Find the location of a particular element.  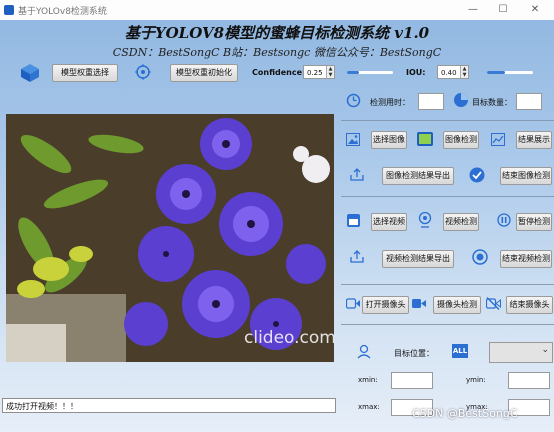

image-detect-icon is located at coordinates (425, 139).